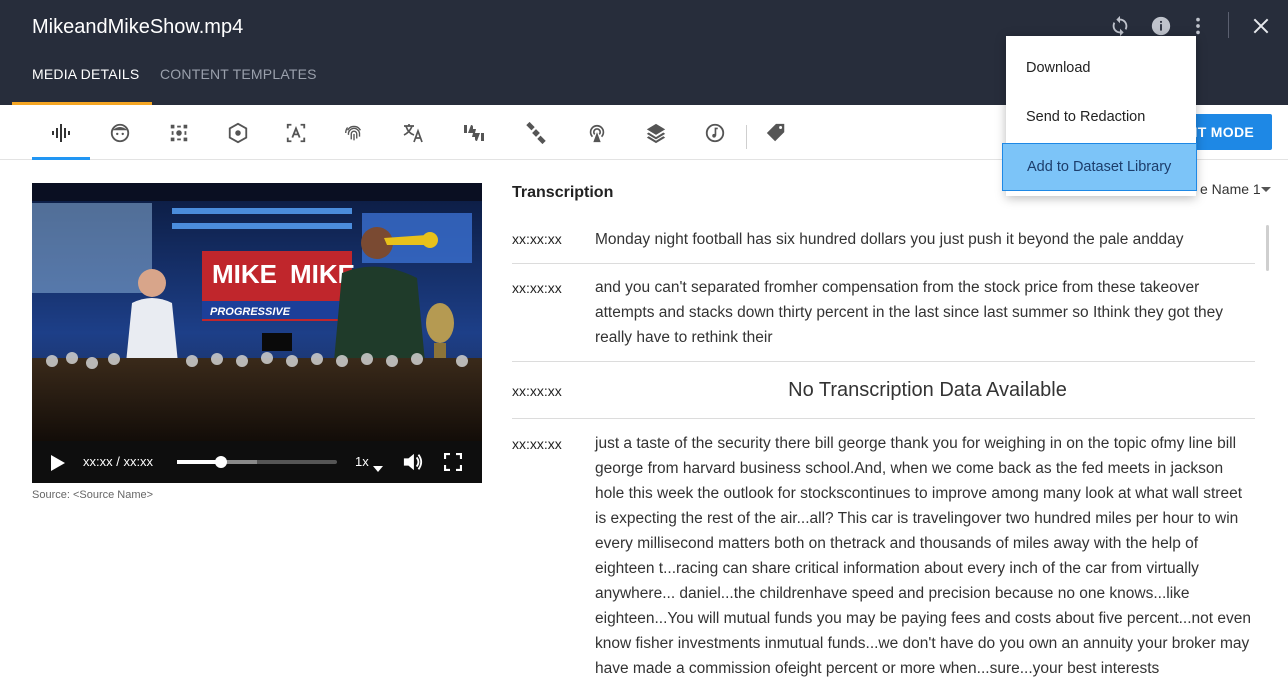  Describe the element at coordinates (1198, 26) in the screenshot. I see `more-vert-icon` at that location.